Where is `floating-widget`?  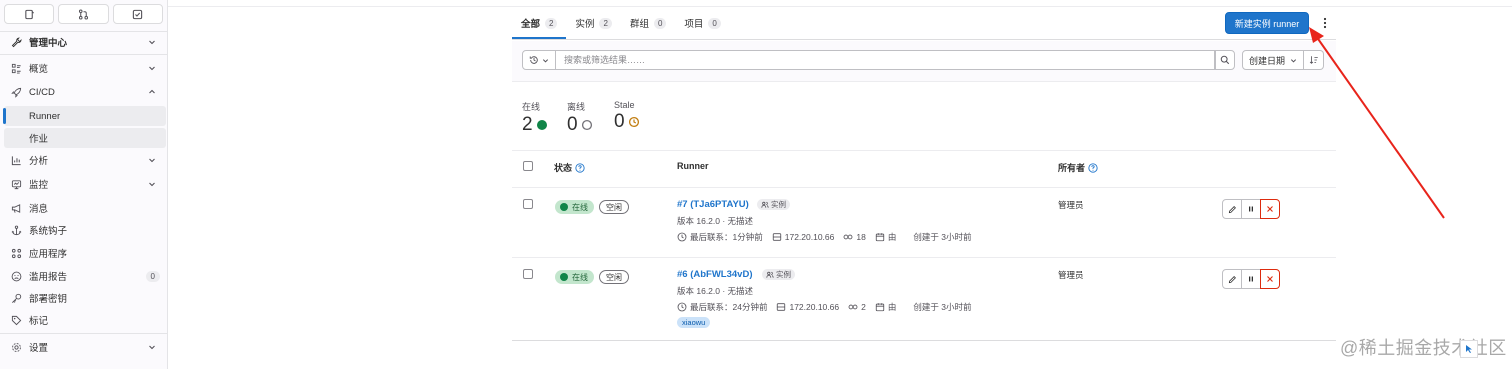
floating-widget is located at coordinates (1469, 349).